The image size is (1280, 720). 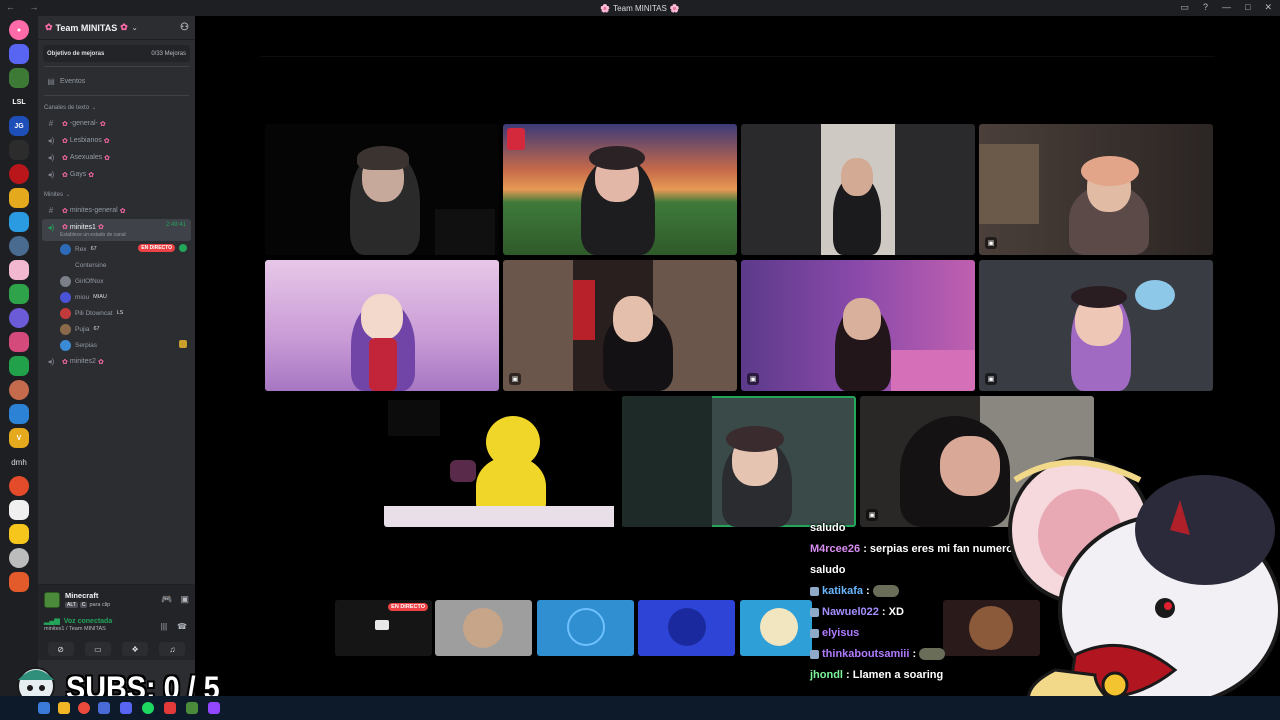 What do you see at coordinates (60, 649) in the screenshot?
I see `camera-off-button: ⊘` at bounding box center [60, 649].